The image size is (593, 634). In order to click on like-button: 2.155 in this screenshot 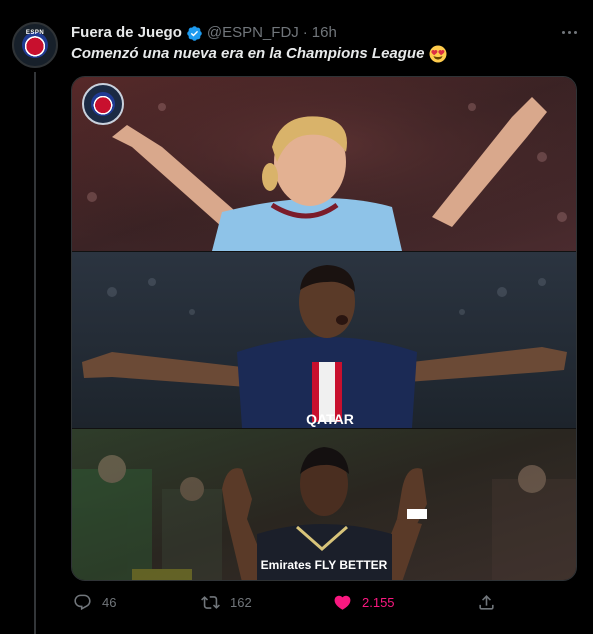, I will do `click(364, 602)`.